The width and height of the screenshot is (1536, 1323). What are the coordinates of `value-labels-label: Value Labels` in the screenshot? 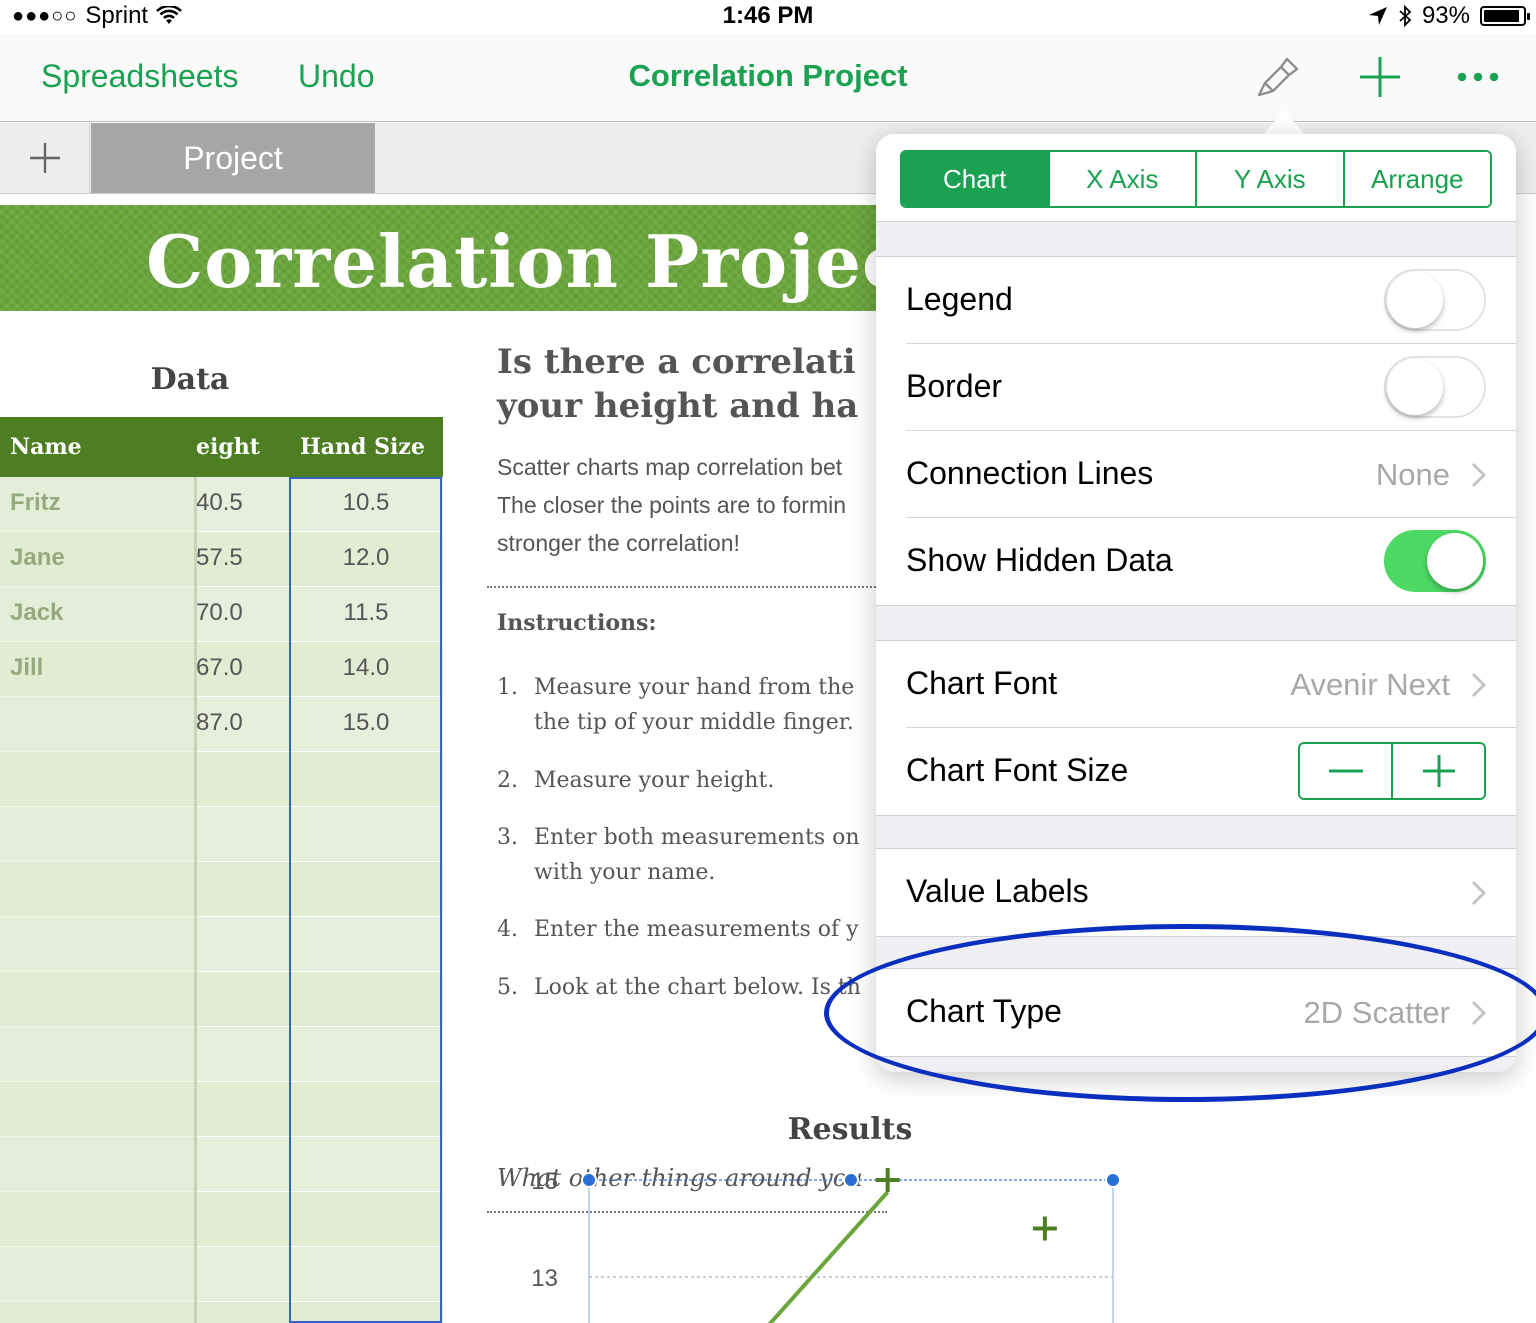 It's located at (997, 891).